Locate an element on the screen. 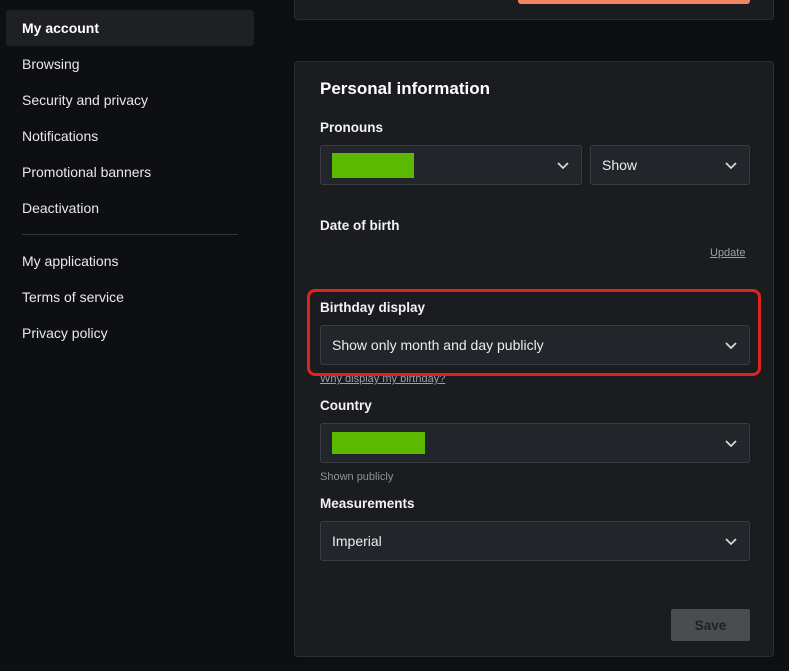  measurements-value: Imperial is located at coordinates (357, 541).